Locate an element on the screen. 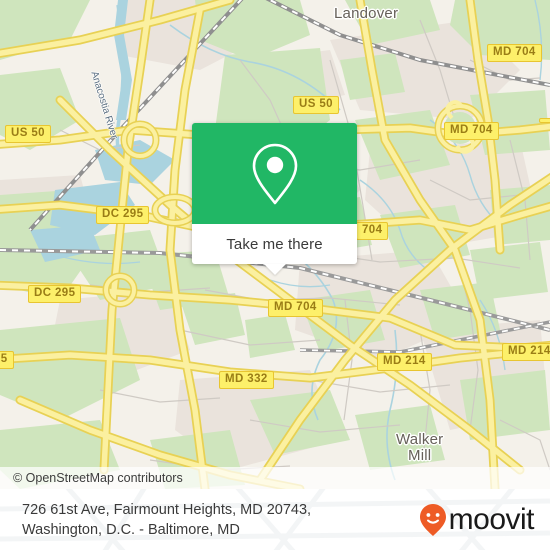  callout-action-area: Take me there is located at coordinates (274, 249).